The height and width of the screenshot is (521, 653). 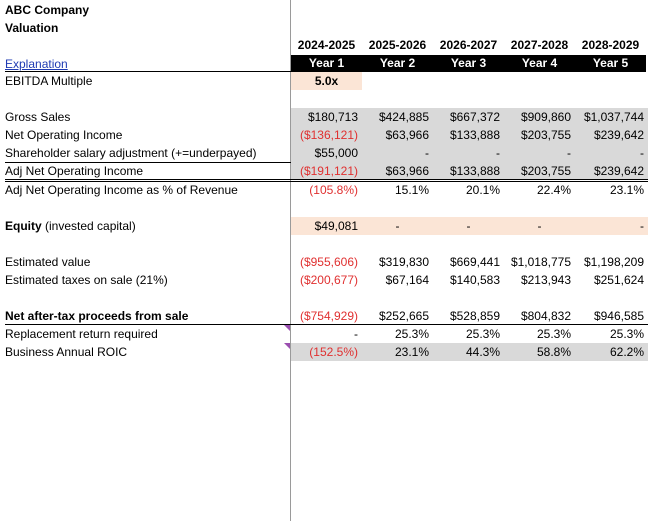 I want to click on year-label-1: Year 1, so click(x=326, y=63).